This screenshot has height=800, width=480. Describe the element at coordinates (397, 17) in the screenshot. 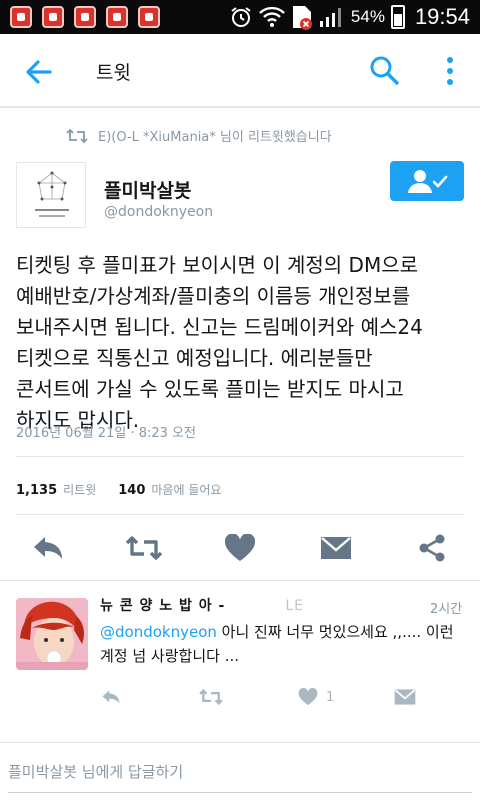

I see `battery-icon` at that location.